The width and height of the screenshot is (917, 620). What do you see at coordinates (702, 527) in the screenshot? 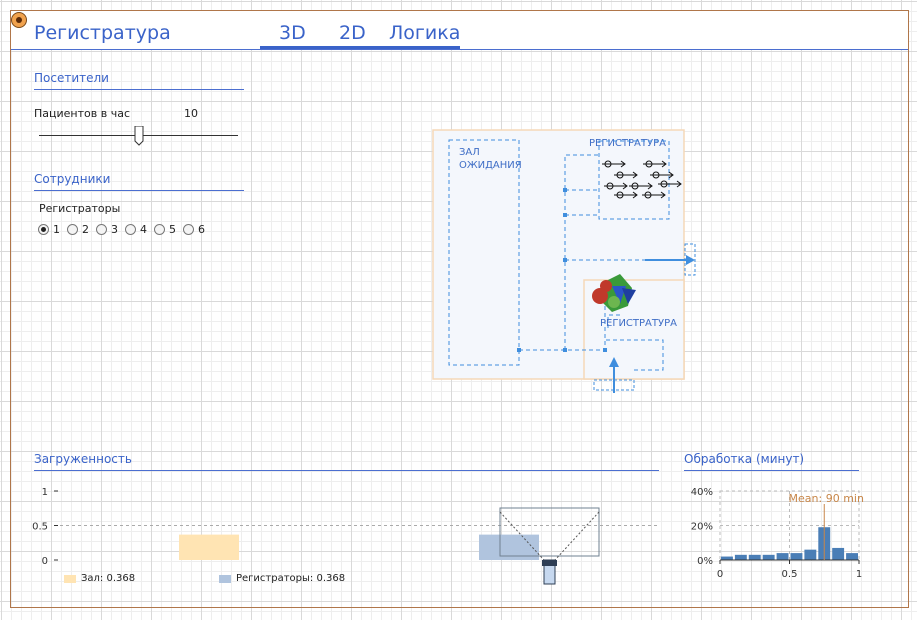
I see `histogram-y-tick-label: 20%` at bounding box center [702, 527].